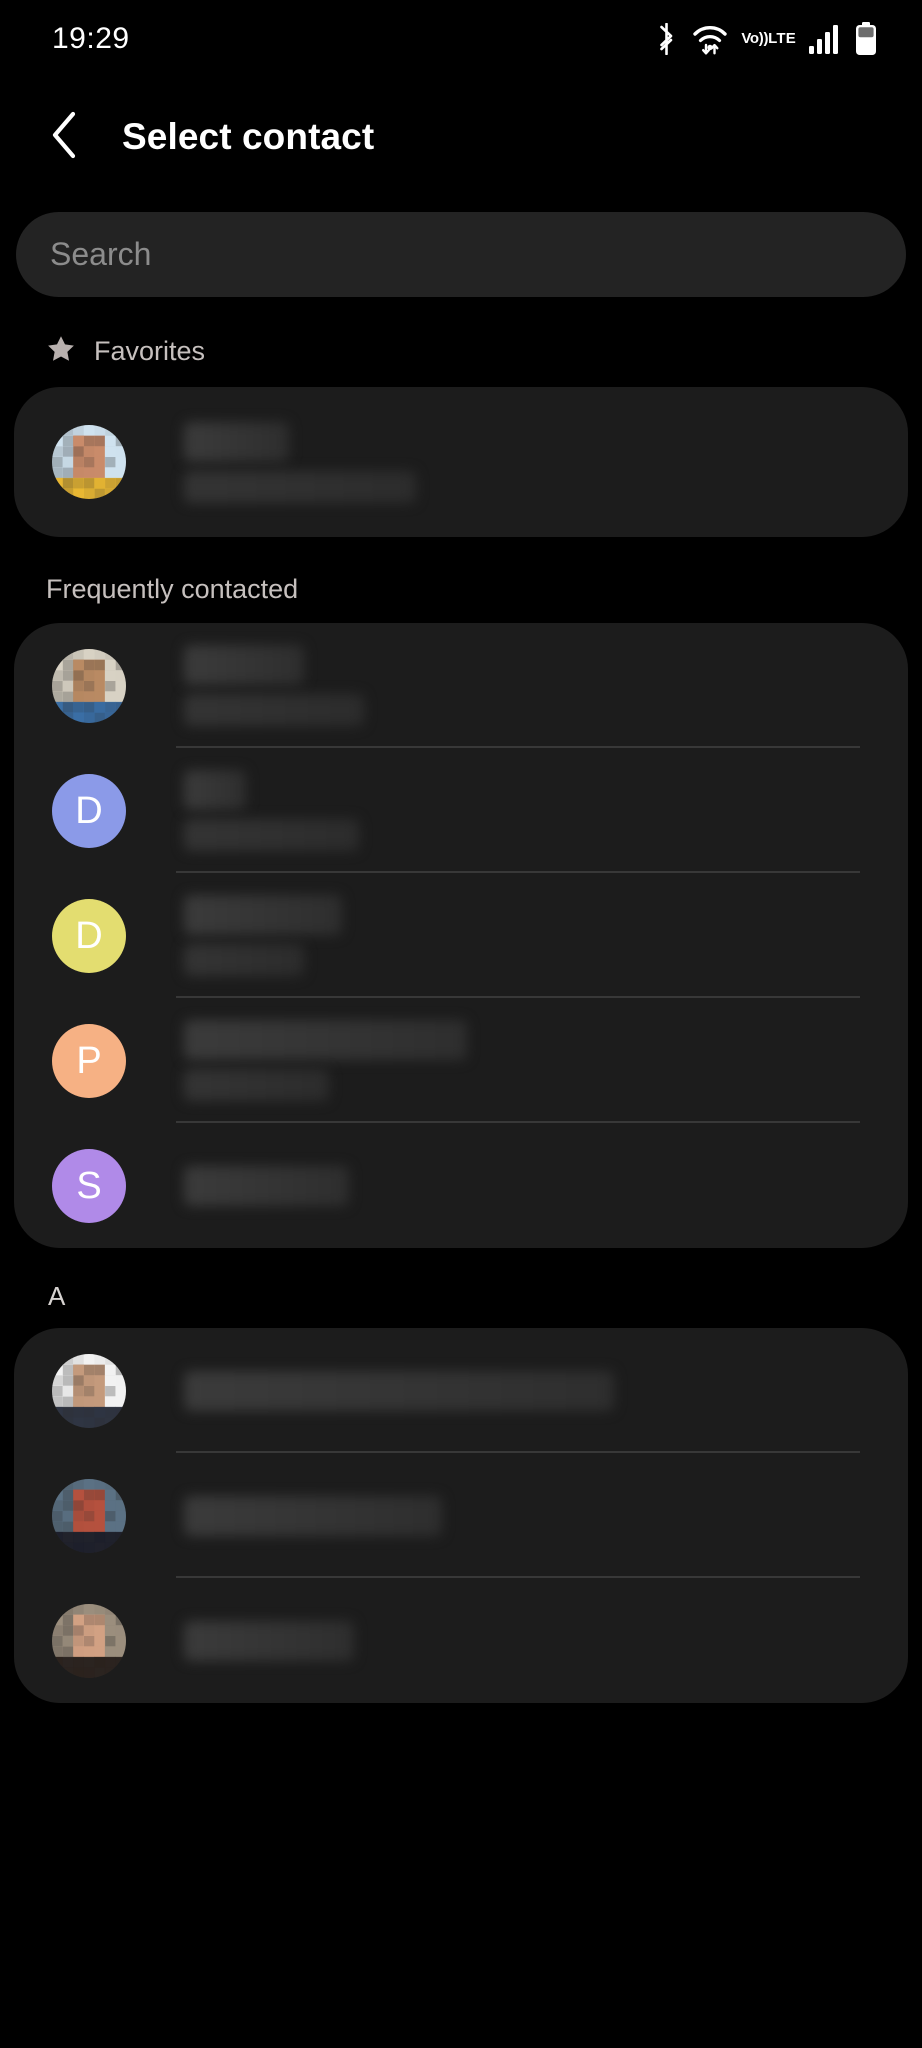 This screenshot has height=2048, width=922. I want to click on avatar-letter: P, so click(89, 1060).